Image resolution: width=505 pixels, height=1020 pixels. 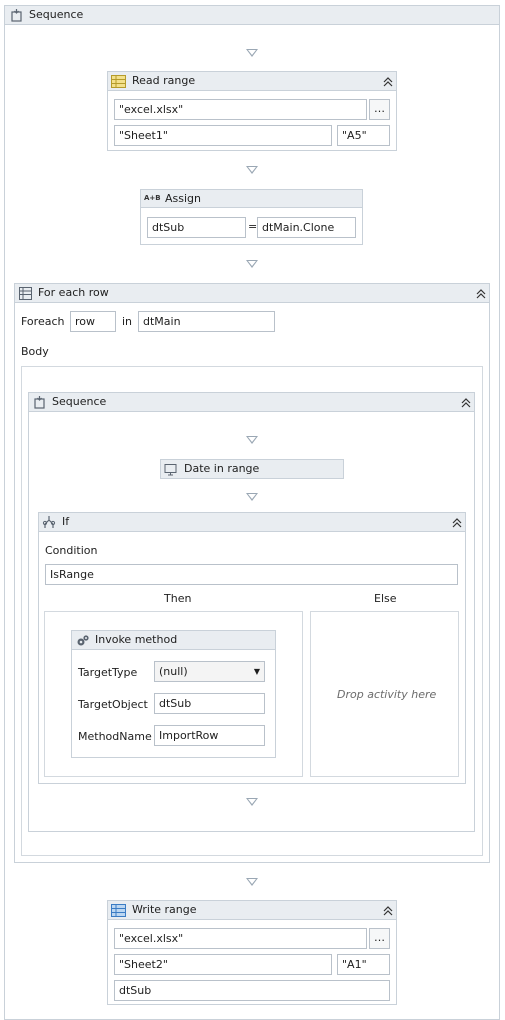 I want to click on write-range-title: Write range, so click(x=164, y=909).